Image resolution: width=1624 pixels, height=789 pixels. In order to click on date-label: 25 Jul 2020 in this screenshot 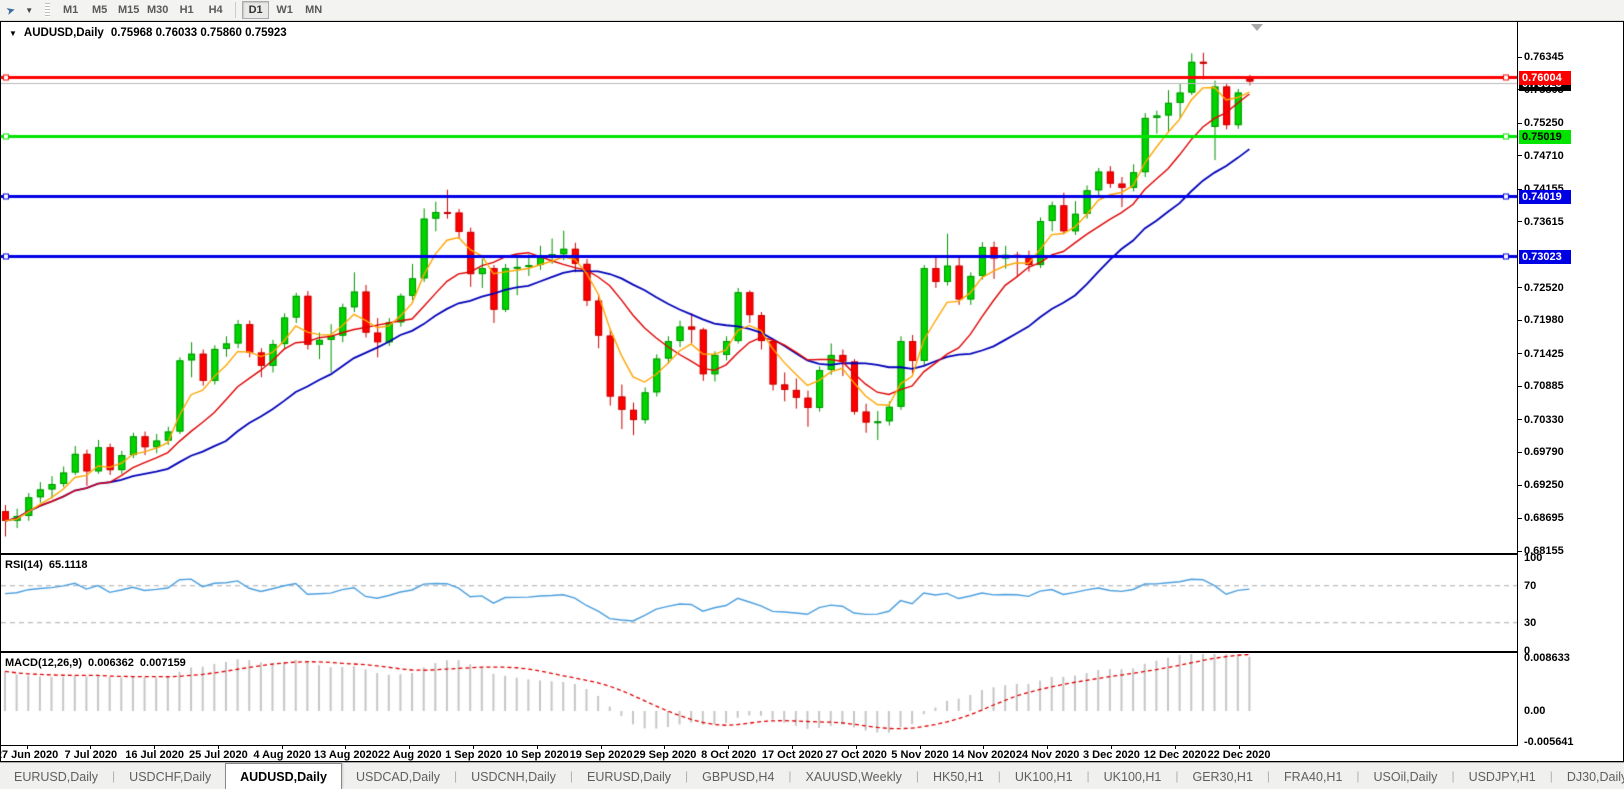, I will do `click(218, 755)`.